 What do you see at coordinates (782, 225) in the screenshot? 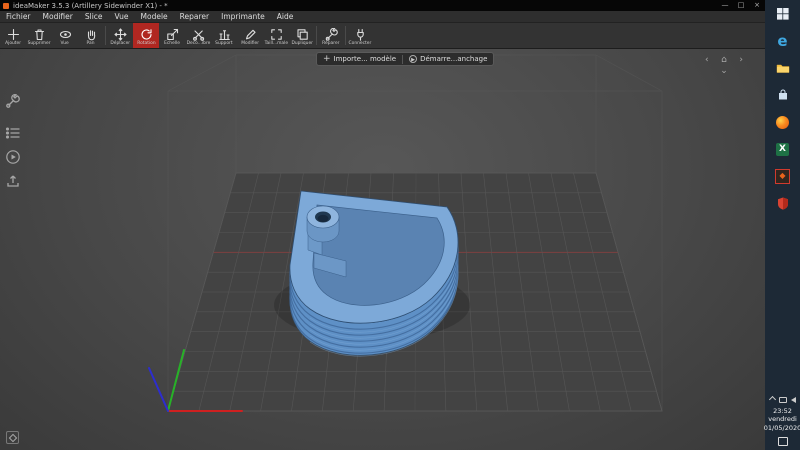
I see `windows-taskbar: e X ◆ 23:52 vendredi 01/05/2020` at bounding box center [782, 225].